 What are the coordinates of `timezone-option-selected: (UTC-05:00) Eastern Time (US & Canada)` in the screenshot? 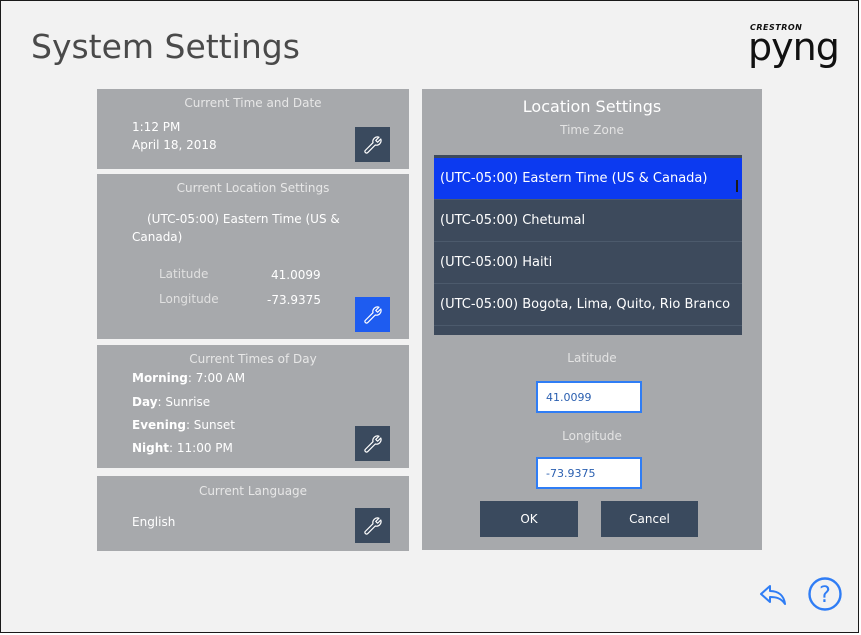 It's located at (588, 179).